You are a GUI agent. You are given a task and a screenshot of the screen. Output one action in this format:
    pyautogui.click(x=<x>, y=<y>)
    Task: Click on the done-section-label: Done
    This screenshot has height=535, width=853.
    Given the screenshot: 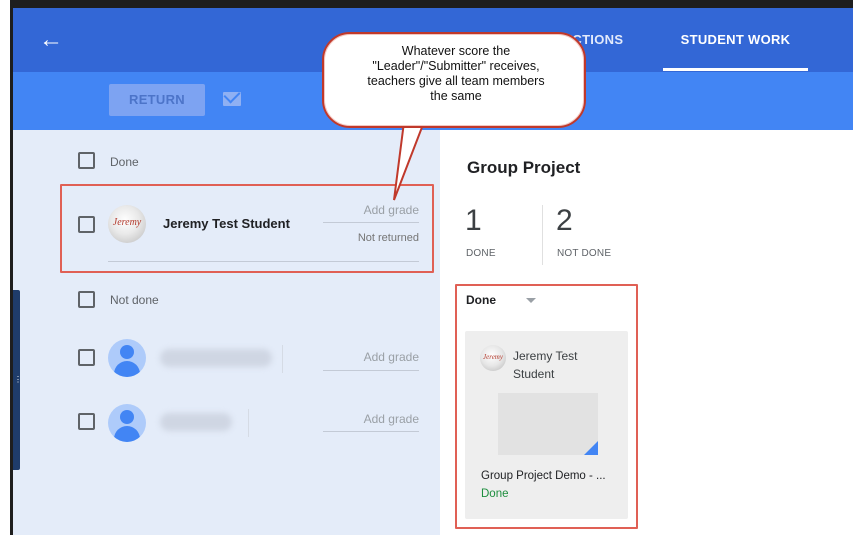 What is the action you would take?
    pyautogui.click(x=124, y=162)
    